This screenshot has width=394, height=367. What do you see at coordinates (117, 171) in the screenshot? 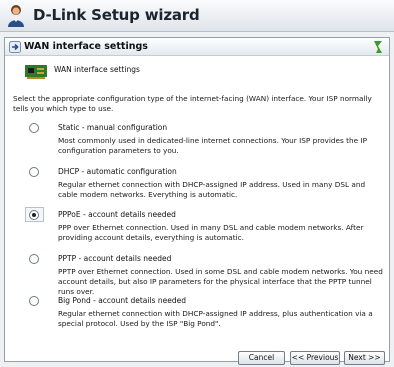
I see `option-title: DHCP - automatic configuration` at bounding box center [117, 171].